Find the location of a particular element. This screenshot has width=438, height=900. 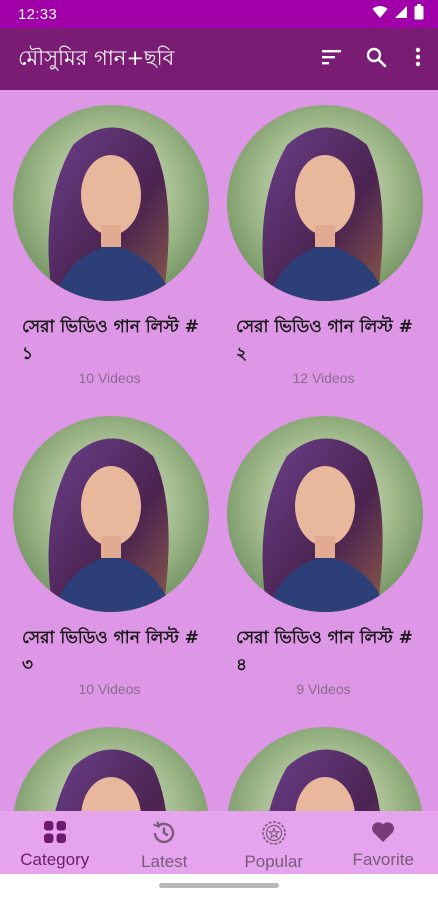

card-video-count: 12 Videos is located at coordinates (323, 378).